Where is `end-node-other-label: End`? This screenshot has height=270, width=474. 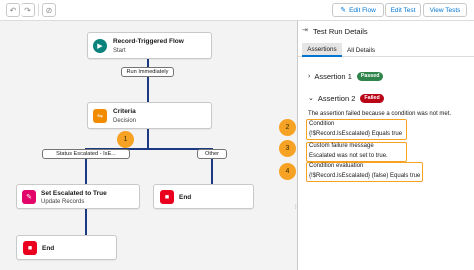
end-node-other-label: End is located at coordinates (185, 197).